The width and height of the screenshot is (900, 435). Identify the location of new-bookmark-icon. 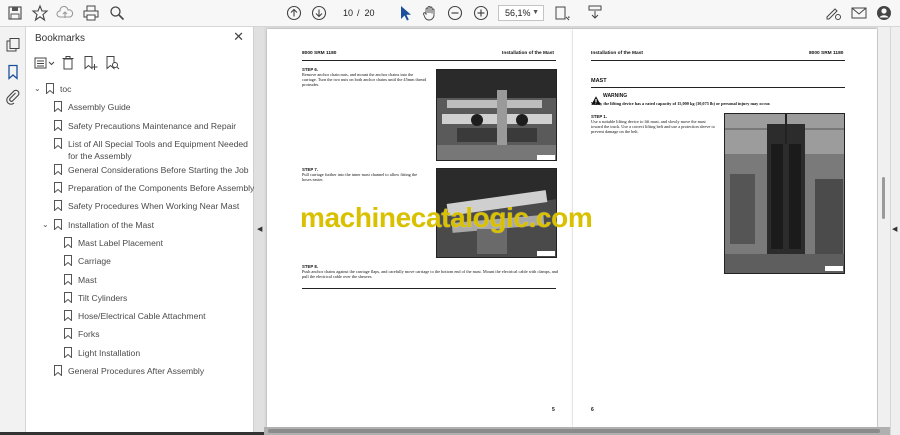
(90, 63).